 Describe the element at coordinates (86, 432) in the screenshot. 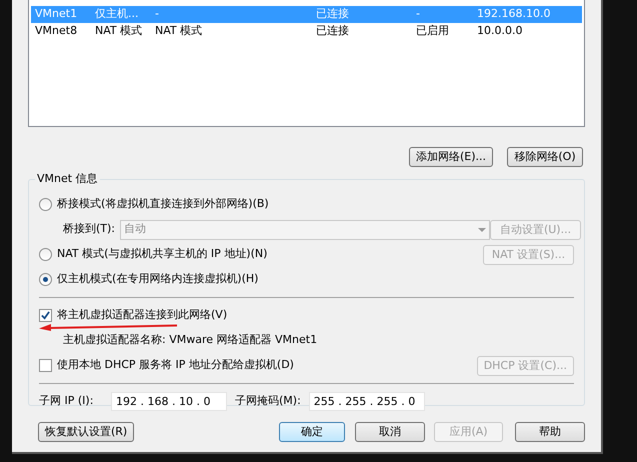

I see `dialog-button: 恢复默认设置(R)` at that location.